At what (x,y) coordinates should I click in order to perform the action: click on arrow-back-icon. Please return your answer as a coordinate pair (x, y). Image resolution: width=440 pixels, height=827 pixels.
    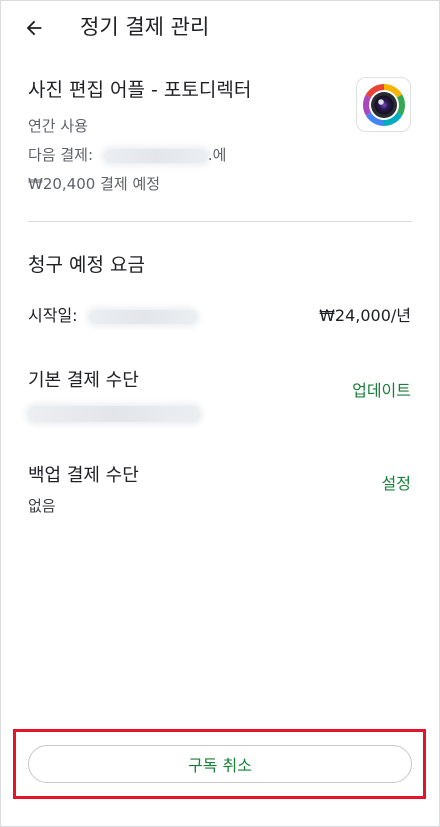
    Looking at the image, I should click on (34, 28).